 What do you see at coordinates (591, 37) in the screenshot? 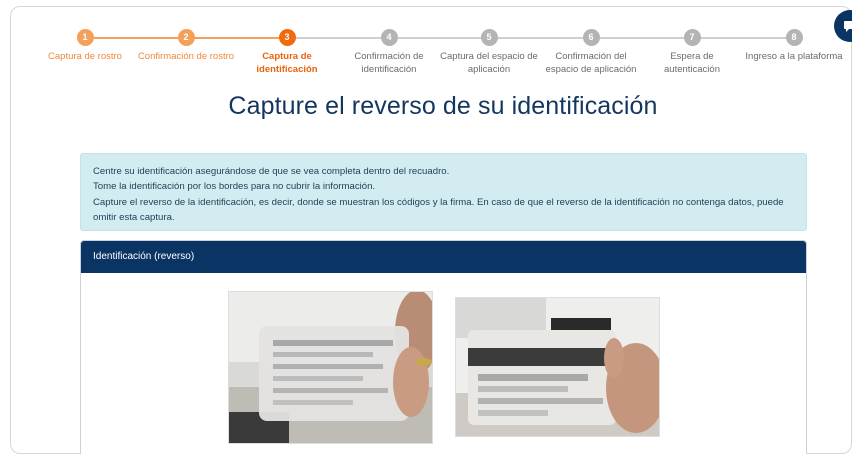
I see `step-6-number: 6` at bounding box center [591, 37].